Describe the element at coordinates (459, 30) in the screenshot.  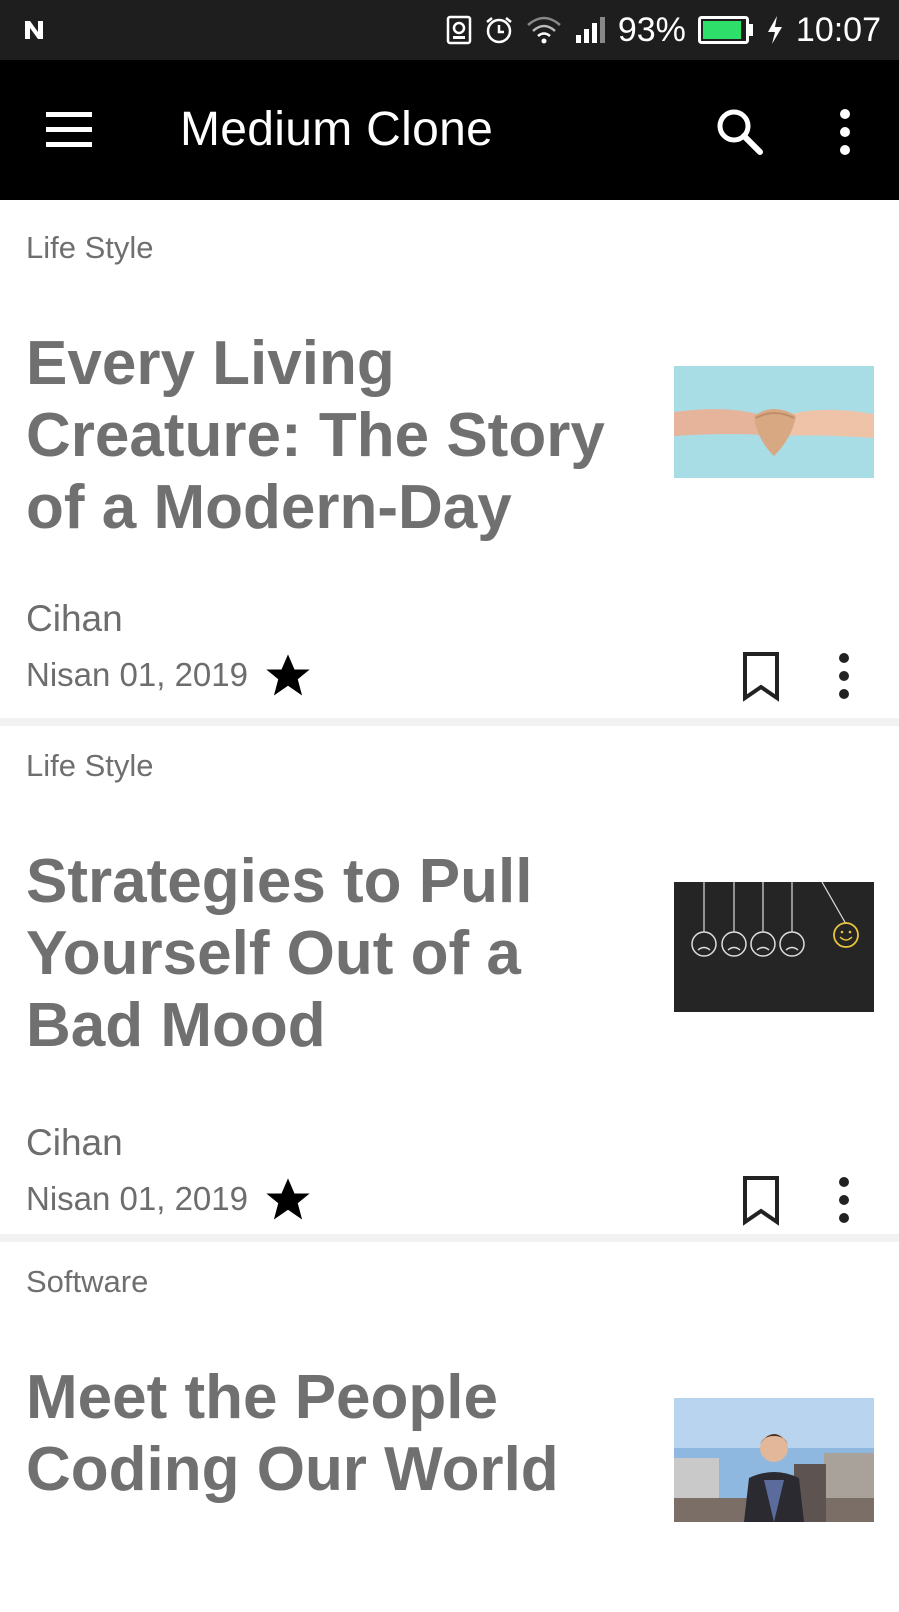
I see `screen-cast-icon` at that location.